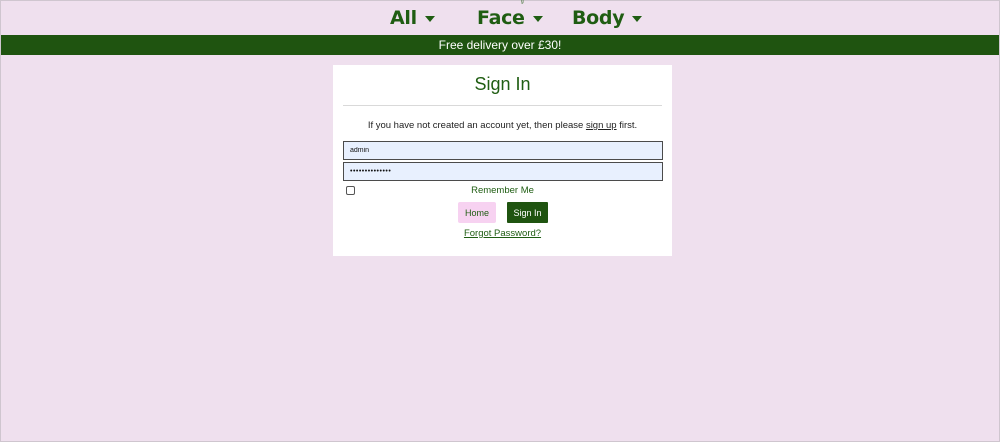 The width and height of the screenshot is (1000, 442). Describe the element at coordinates (628, 125) in the screenshot. I see `signup-prompt-suffix: first.` at that location.